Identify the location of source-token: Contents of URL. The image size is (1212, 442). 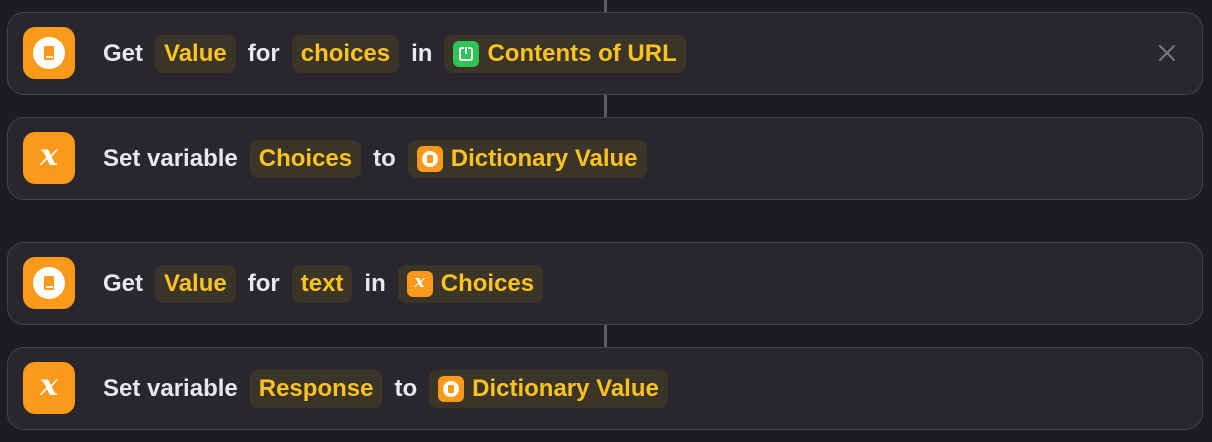
(565, 53).